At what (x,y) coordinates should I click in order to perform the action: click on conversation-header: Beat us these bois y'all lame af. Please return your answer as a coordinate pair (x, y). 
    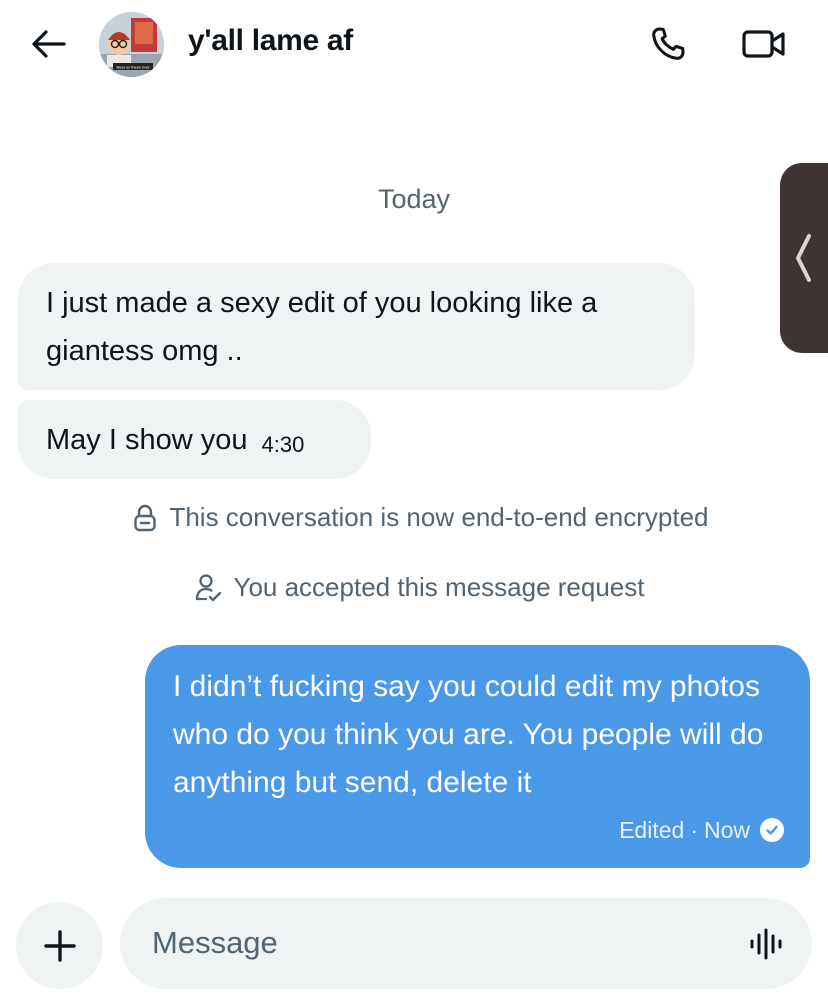
    Looking at the image, I should click on (414, 45).